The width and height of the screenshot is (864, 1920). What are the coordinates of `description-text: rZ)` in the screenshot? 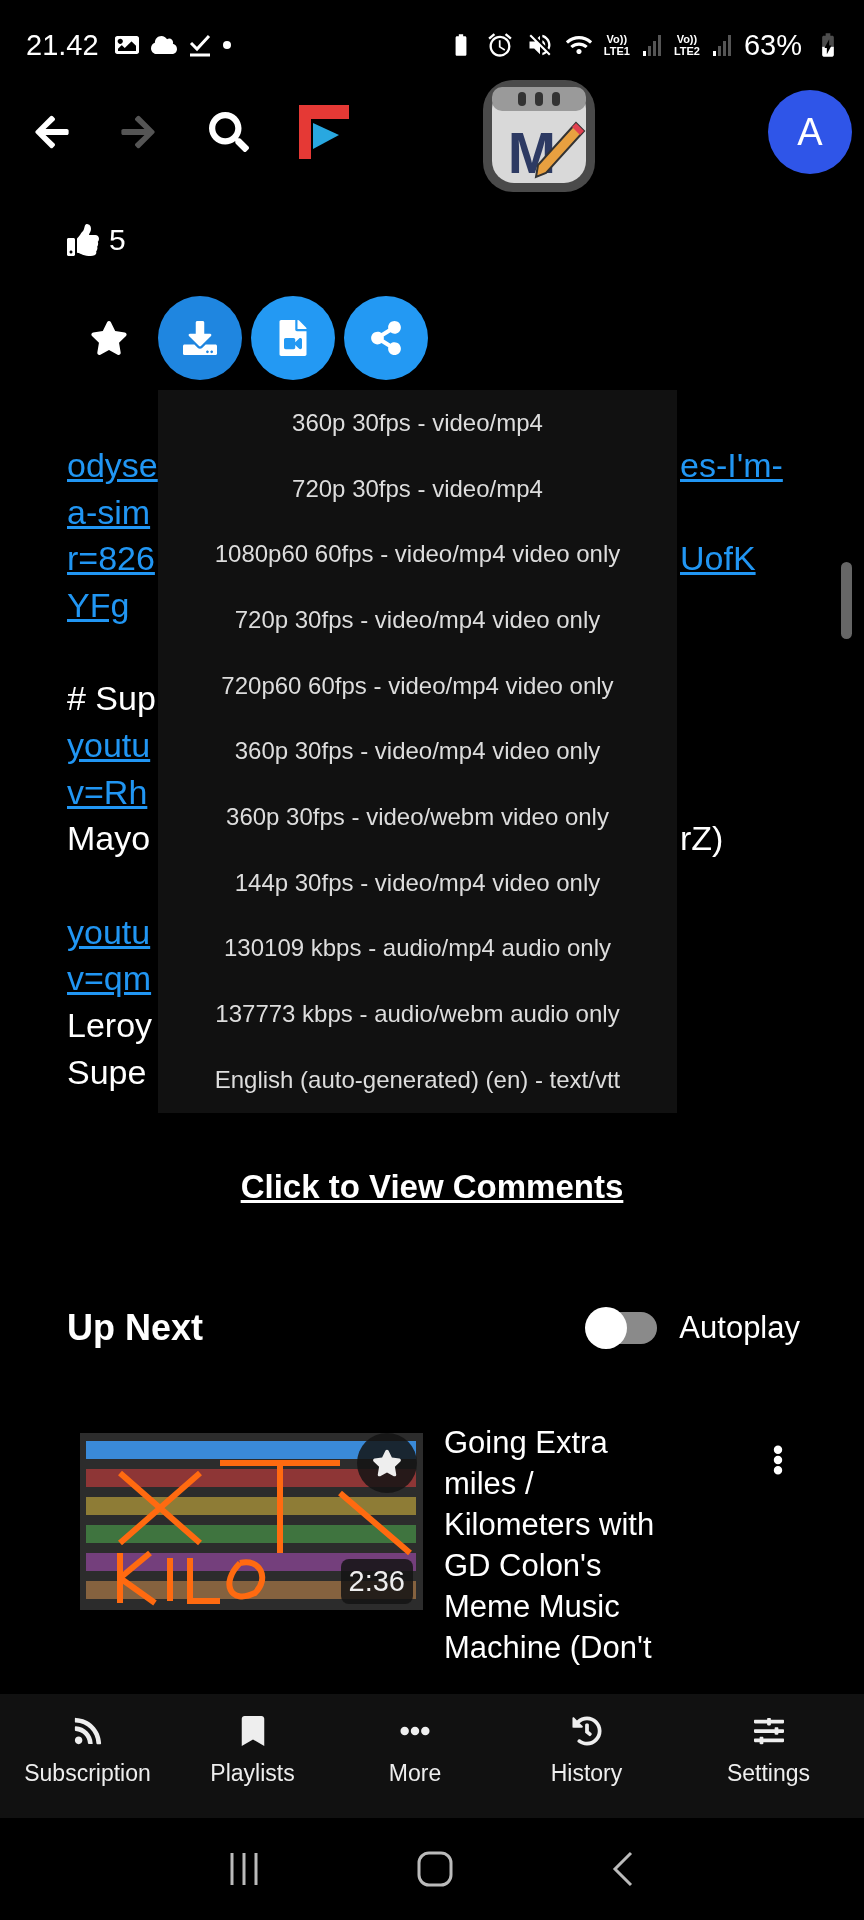 It's located at (702, 838).